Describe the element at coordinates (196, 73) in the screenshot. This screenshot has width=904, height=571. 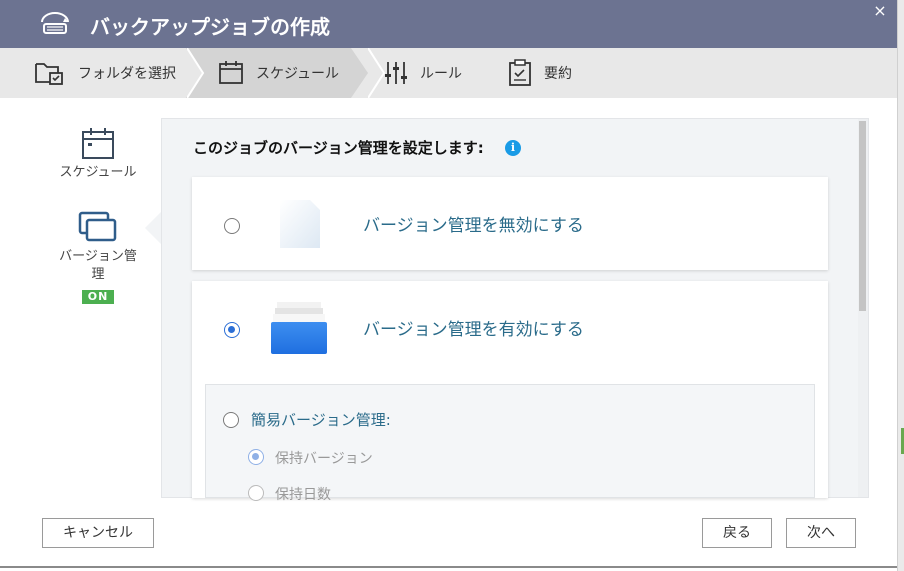
I see `step-separator-icon` at that location.